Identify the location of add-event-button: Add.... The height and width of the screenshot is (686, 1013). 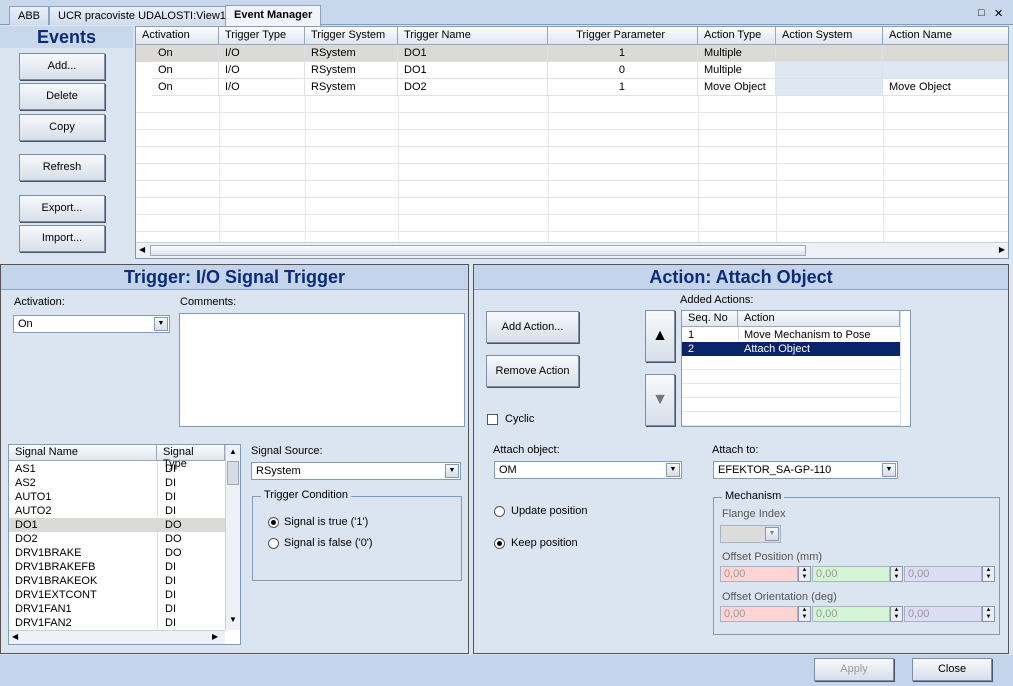
(62, 66).